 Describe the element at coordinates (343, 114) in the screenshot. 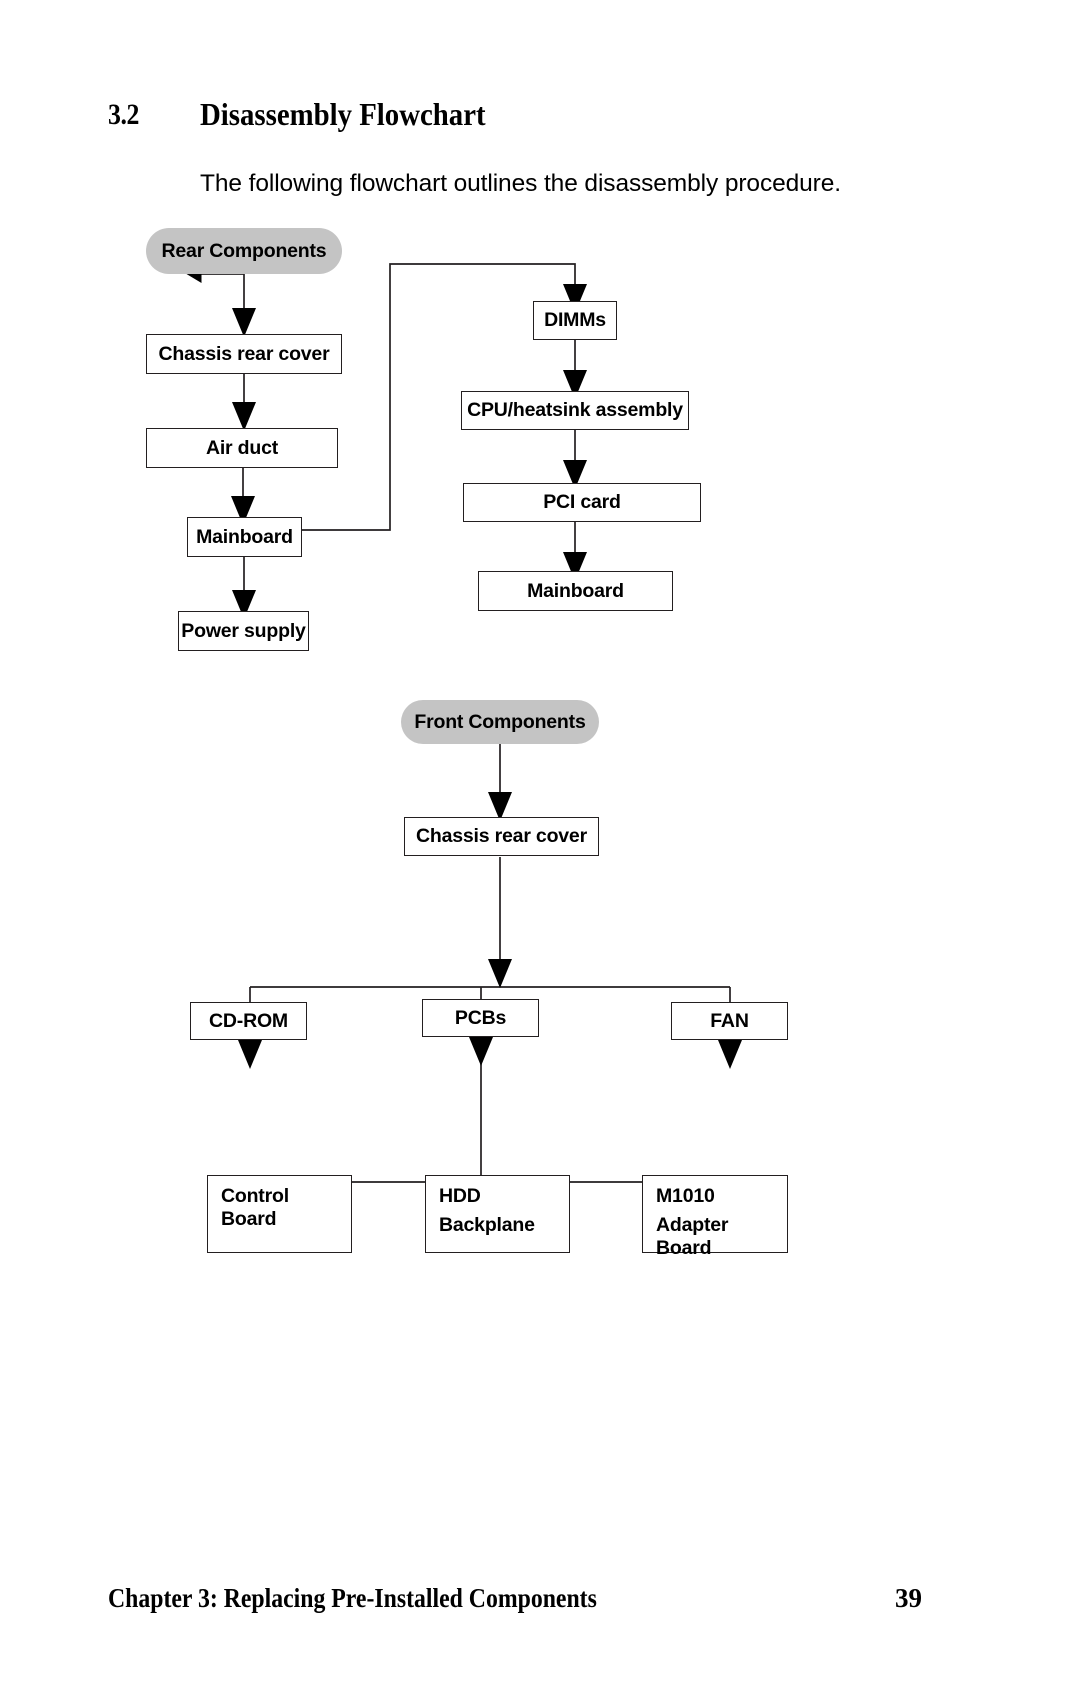

I see `page-title: Disassembly Flowchart` at that location.